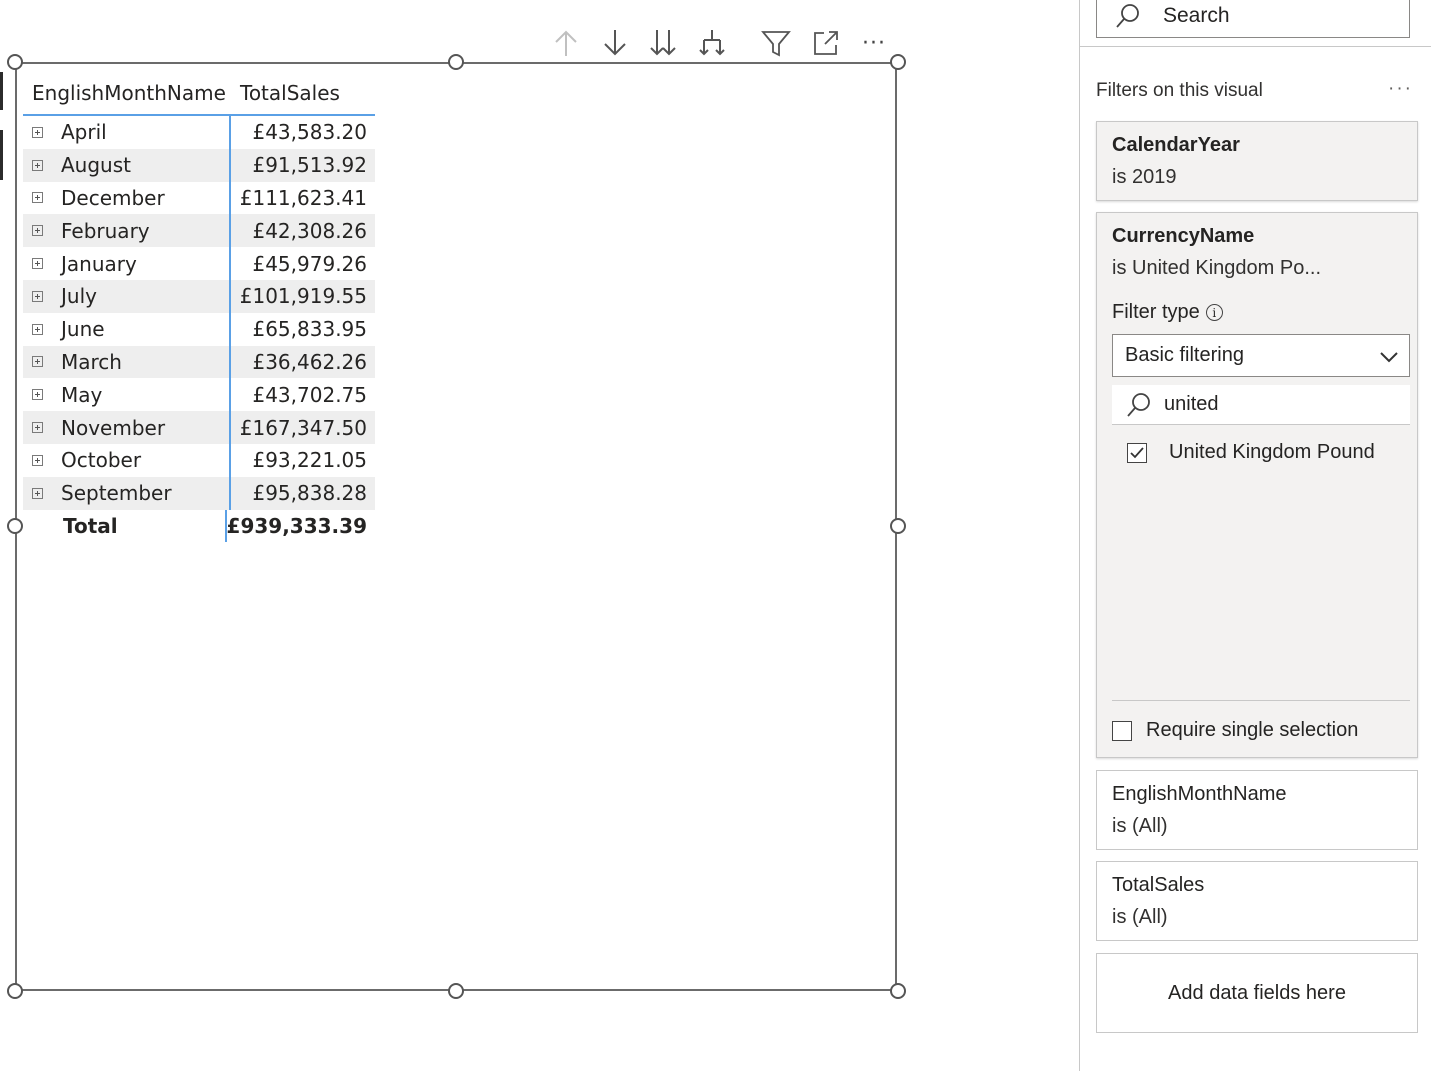 The width and height of the screenshot is (1431, 1071). Describe the element at coordinates (1257, 901) in the screenshot. I see `filter-card-totalsales: TotalSales is (All)` at that location.